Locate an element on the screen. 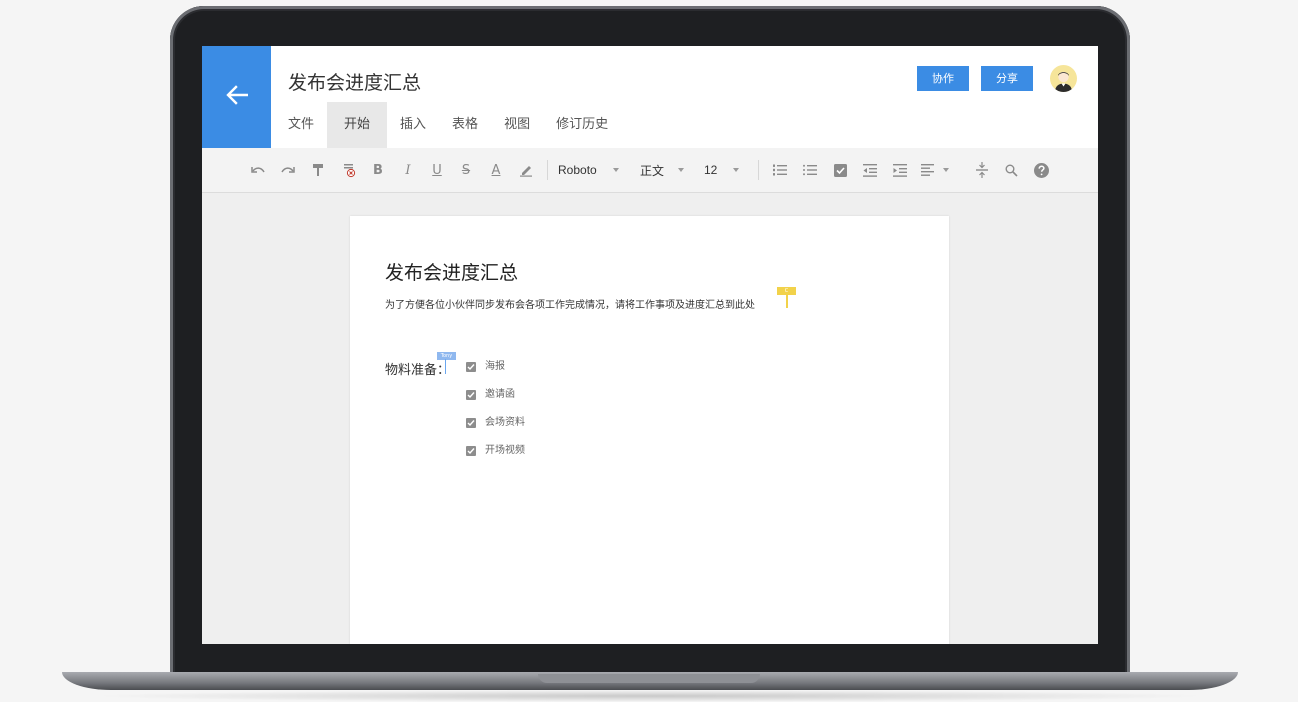  checklist-item-label: 会场资料 is located at coordinates (505, 422).